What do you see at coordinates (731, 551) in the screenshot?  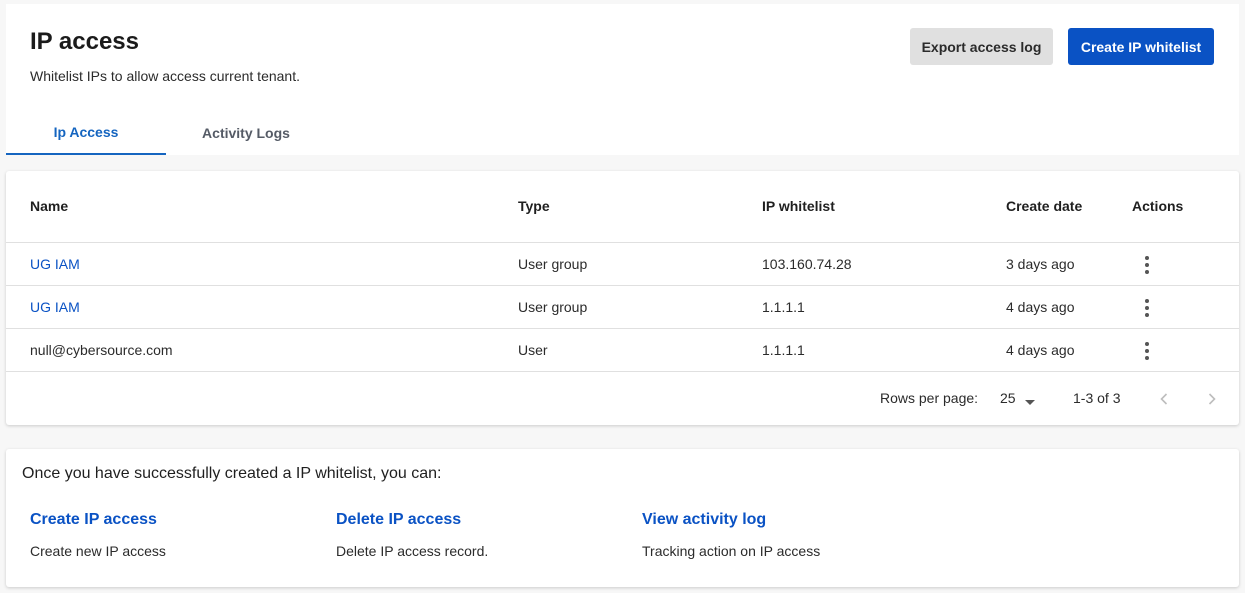 I see `info-item-description: Tracking action on IP access` at bounding box center [731, 551].